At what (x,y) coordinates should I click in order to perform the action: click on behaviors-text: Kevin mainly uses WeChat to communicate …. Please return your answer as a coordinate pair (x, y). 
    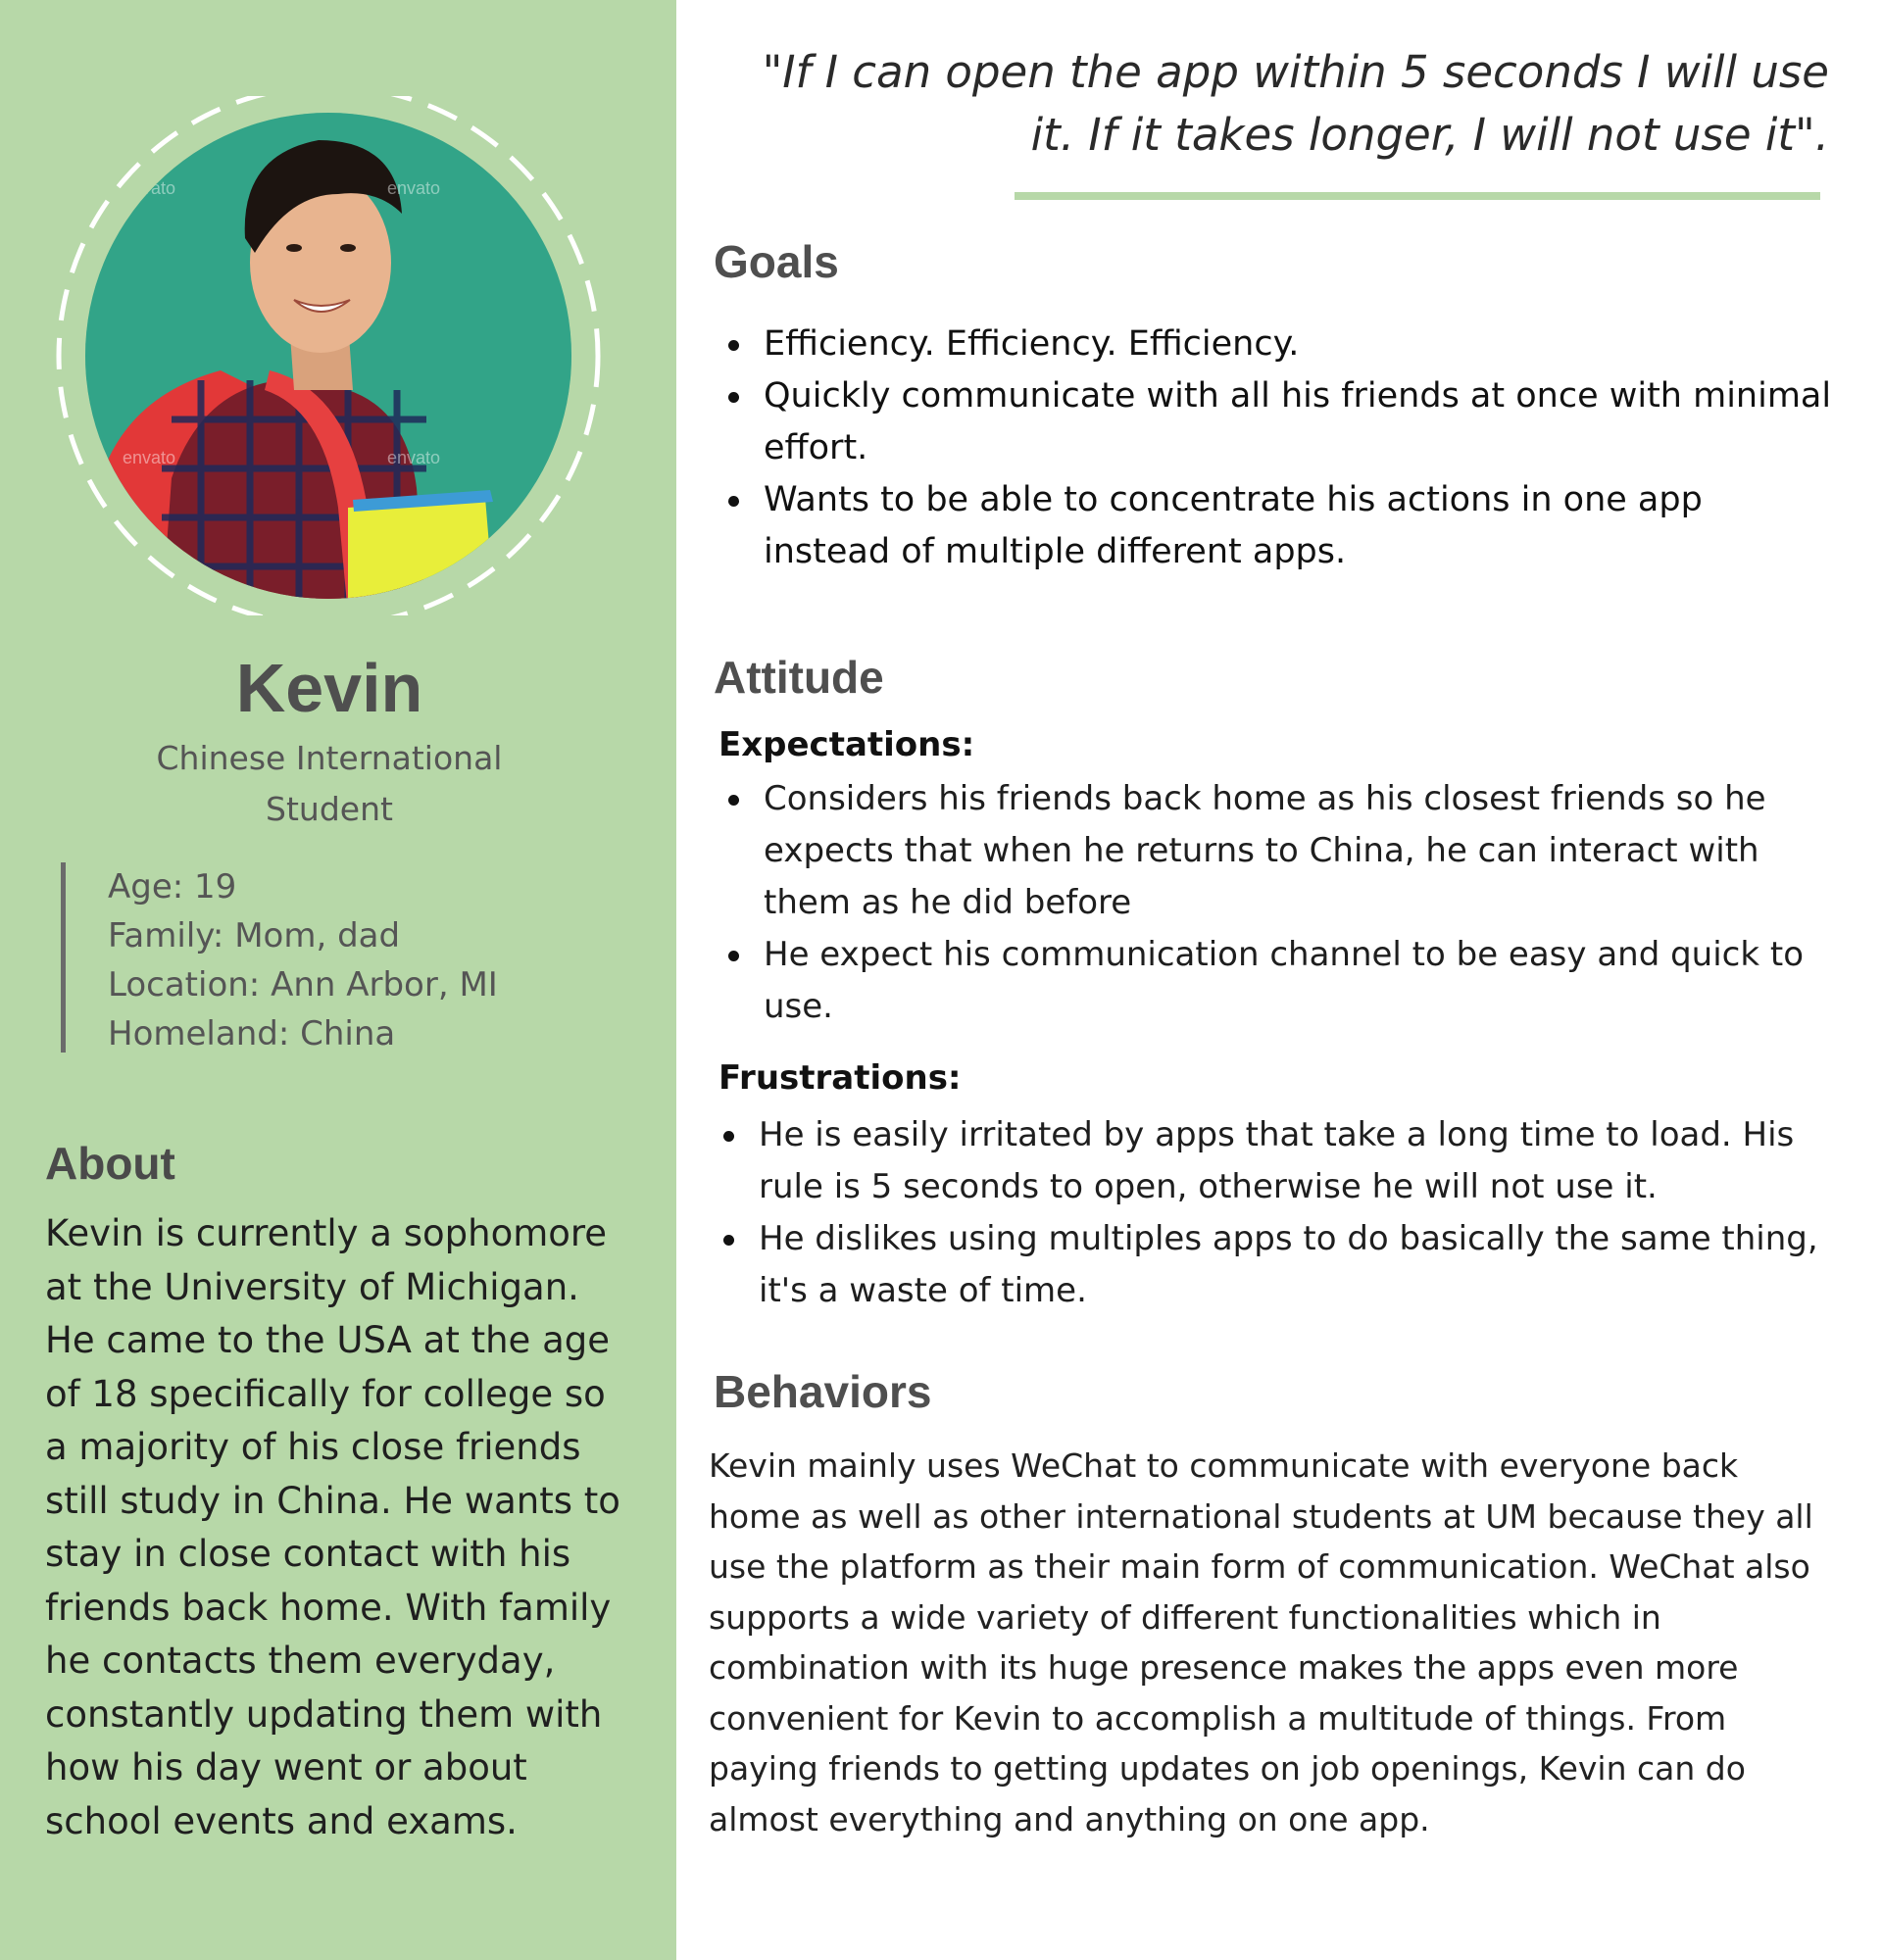
    Looking at the image, I should click on (1261, 1642).